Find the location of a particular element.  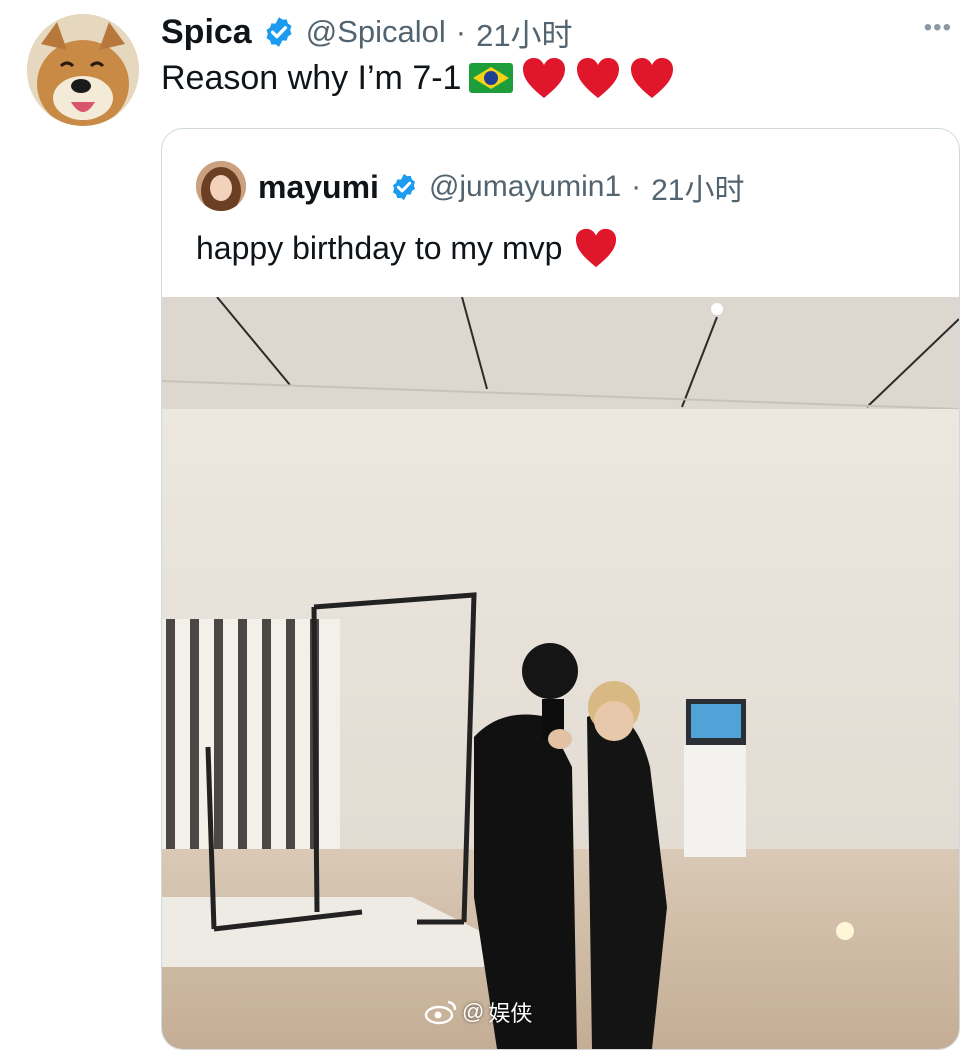

weibo-watermark: @ 娱侠 is located at coordinates (478, 1012).